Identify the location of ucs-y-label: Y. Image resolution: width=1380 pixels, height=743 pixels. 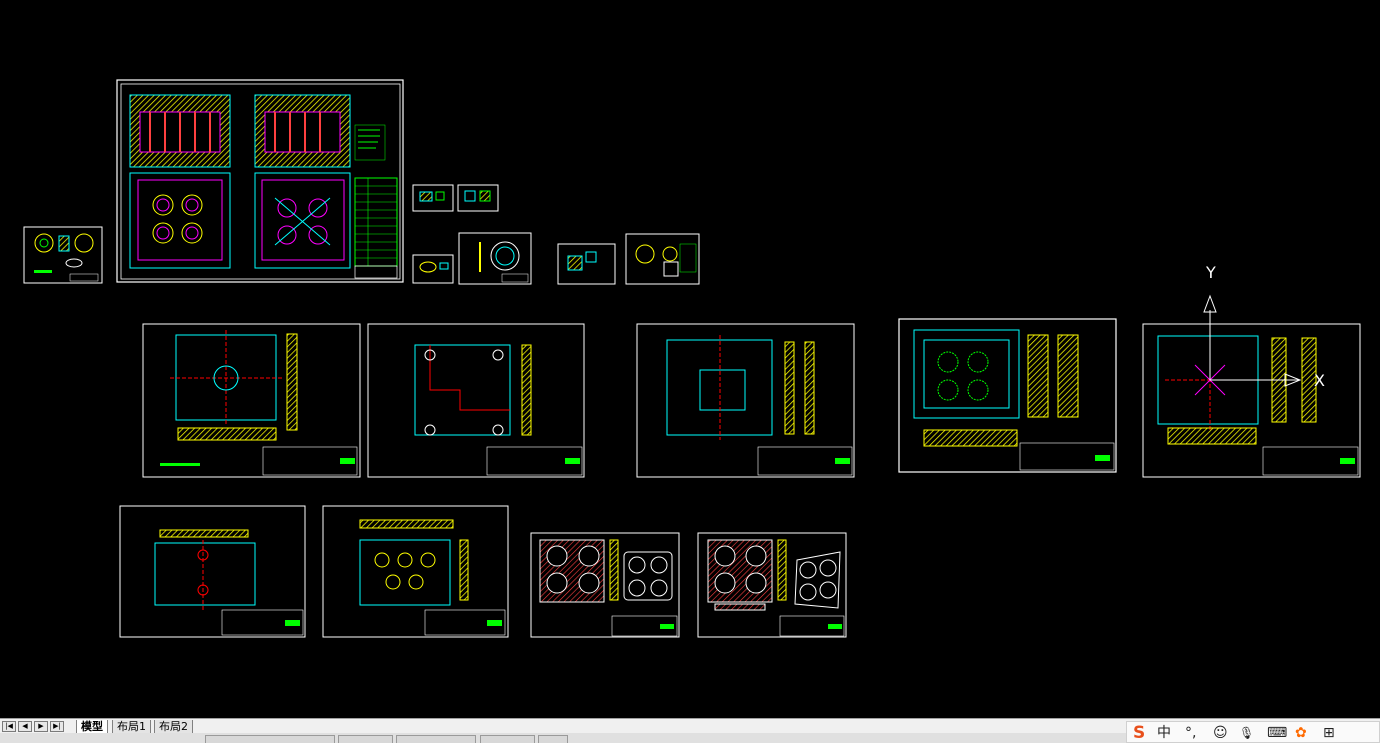
(1210, 272).